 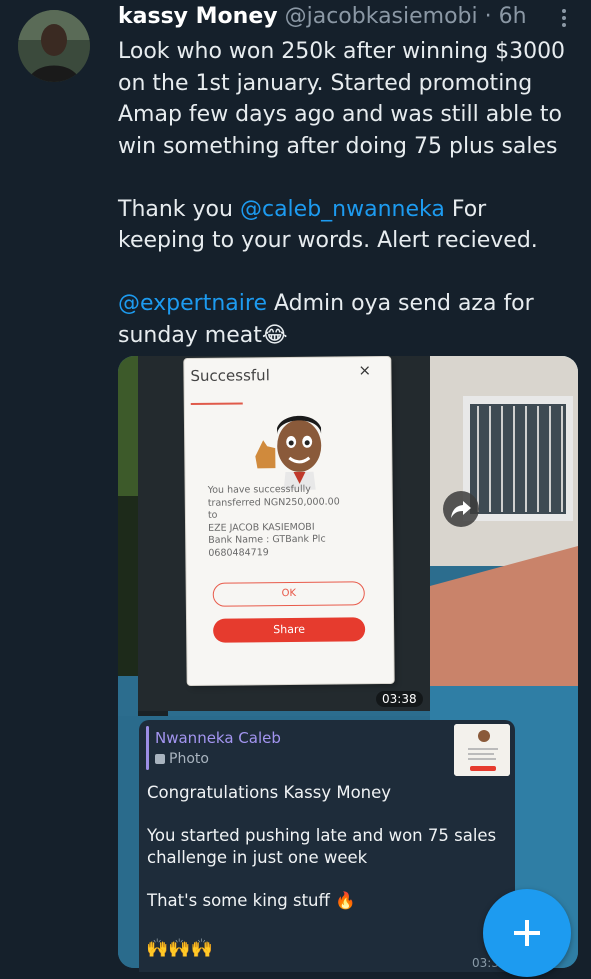 What do you see at coordinates (482, 750) in the screenshot?
I see `reply-thumbnail` at bounding box center [482, 750].